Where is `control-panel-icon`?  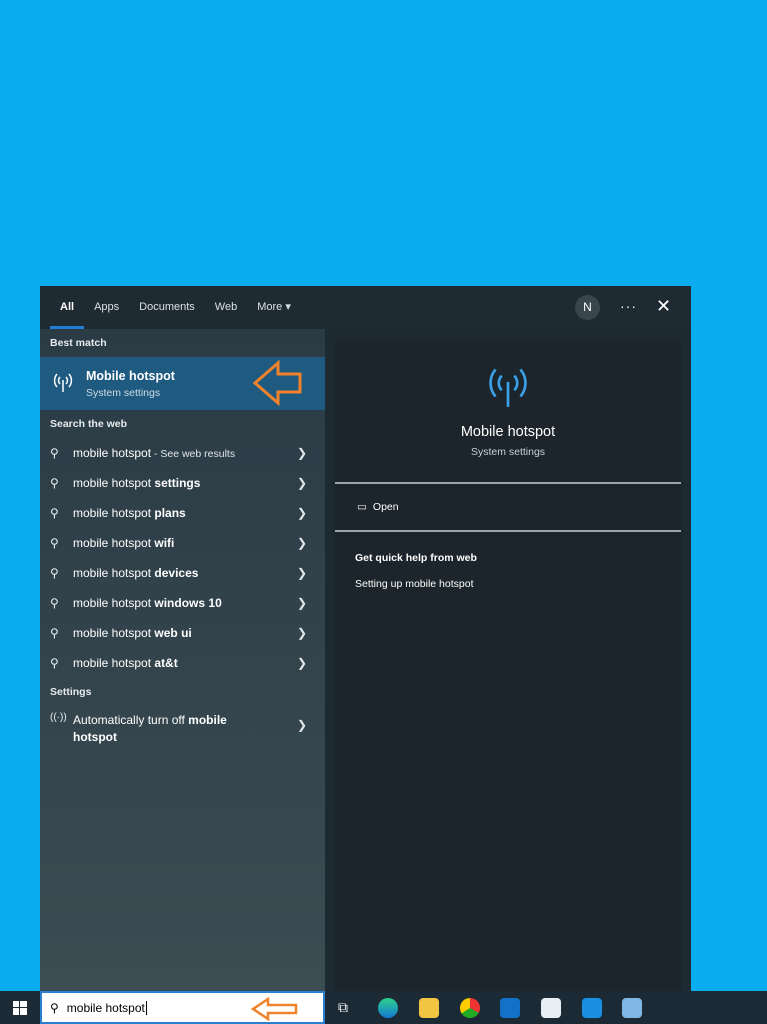 control-panel-icon is located at coordinates (632, 1008).